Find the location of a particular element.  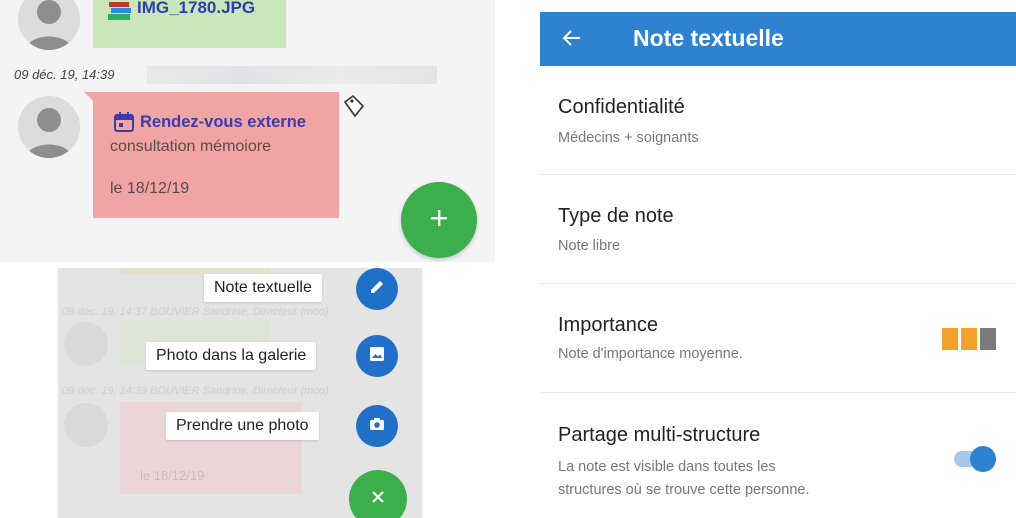

row-subtitle-line: La note est visible dans toutes les is located at coordinates (667, 467).